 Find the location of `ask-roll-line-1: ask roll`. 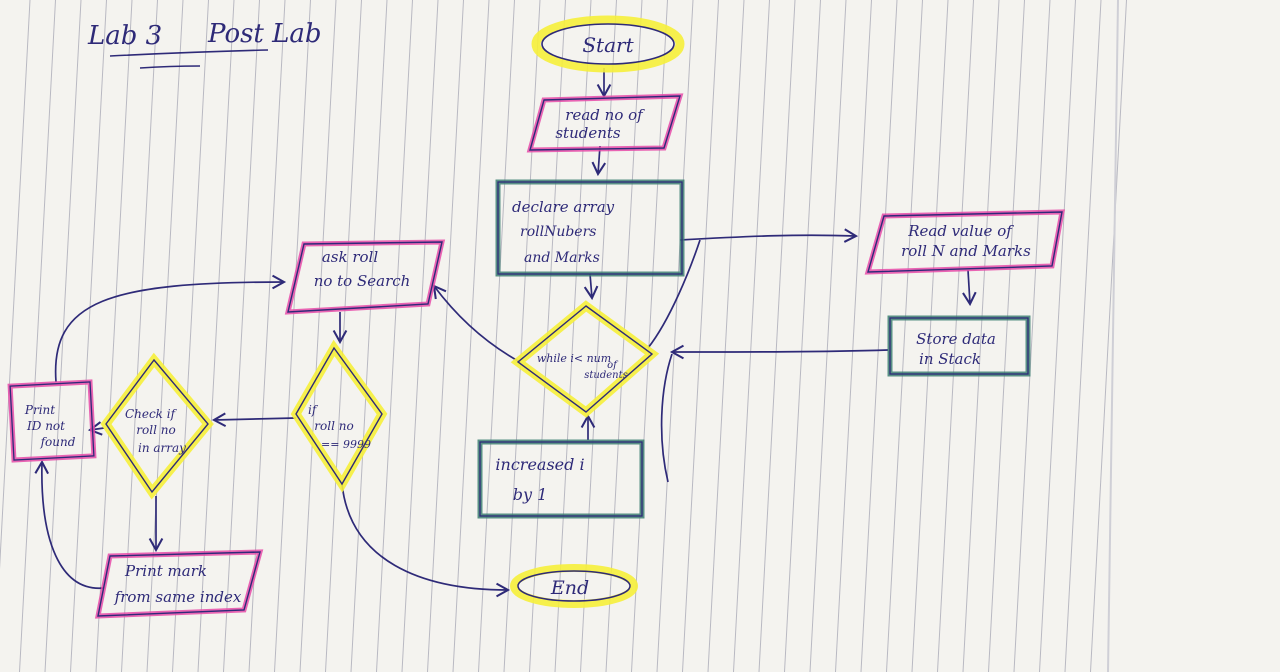

ask-roll-line-1: ask roll is located at coordinates (350, 257).